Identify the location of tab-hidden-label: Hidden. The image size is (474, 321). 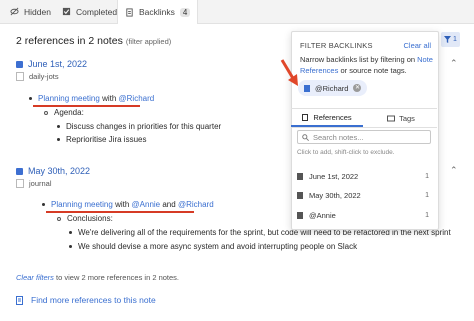
(37, 11).